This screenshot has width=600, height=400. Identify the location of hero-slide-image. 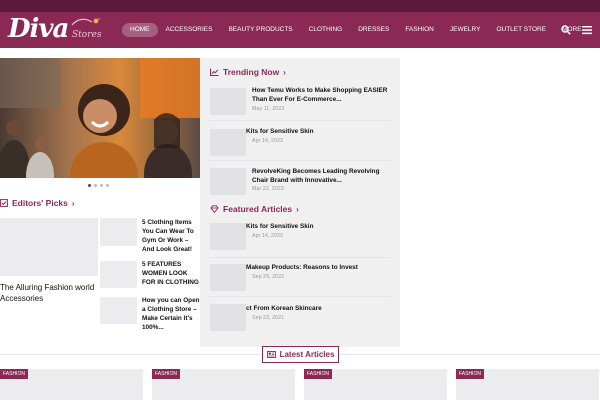
(100, 118).